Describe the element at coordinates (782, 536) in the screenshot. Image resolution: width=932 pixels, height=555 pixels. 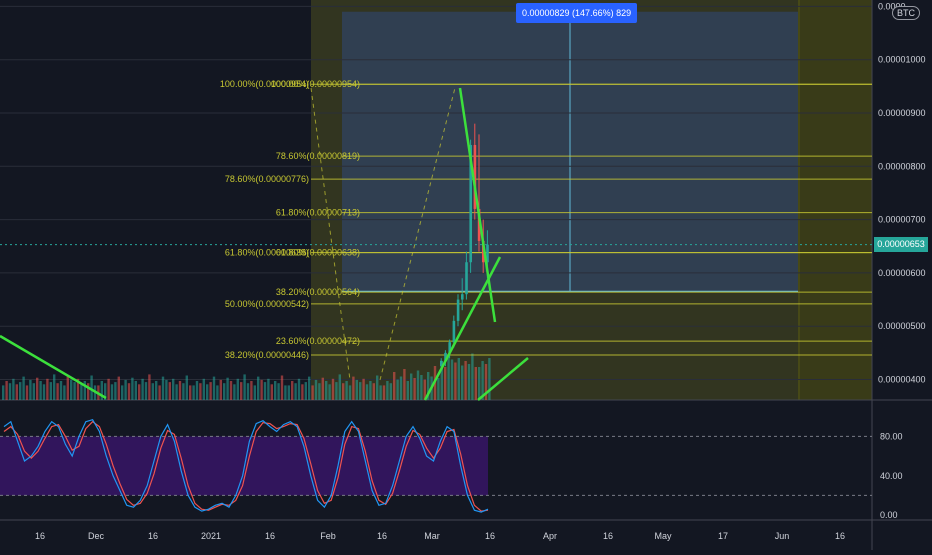
I see `time-tick-label: Jun` at that location.